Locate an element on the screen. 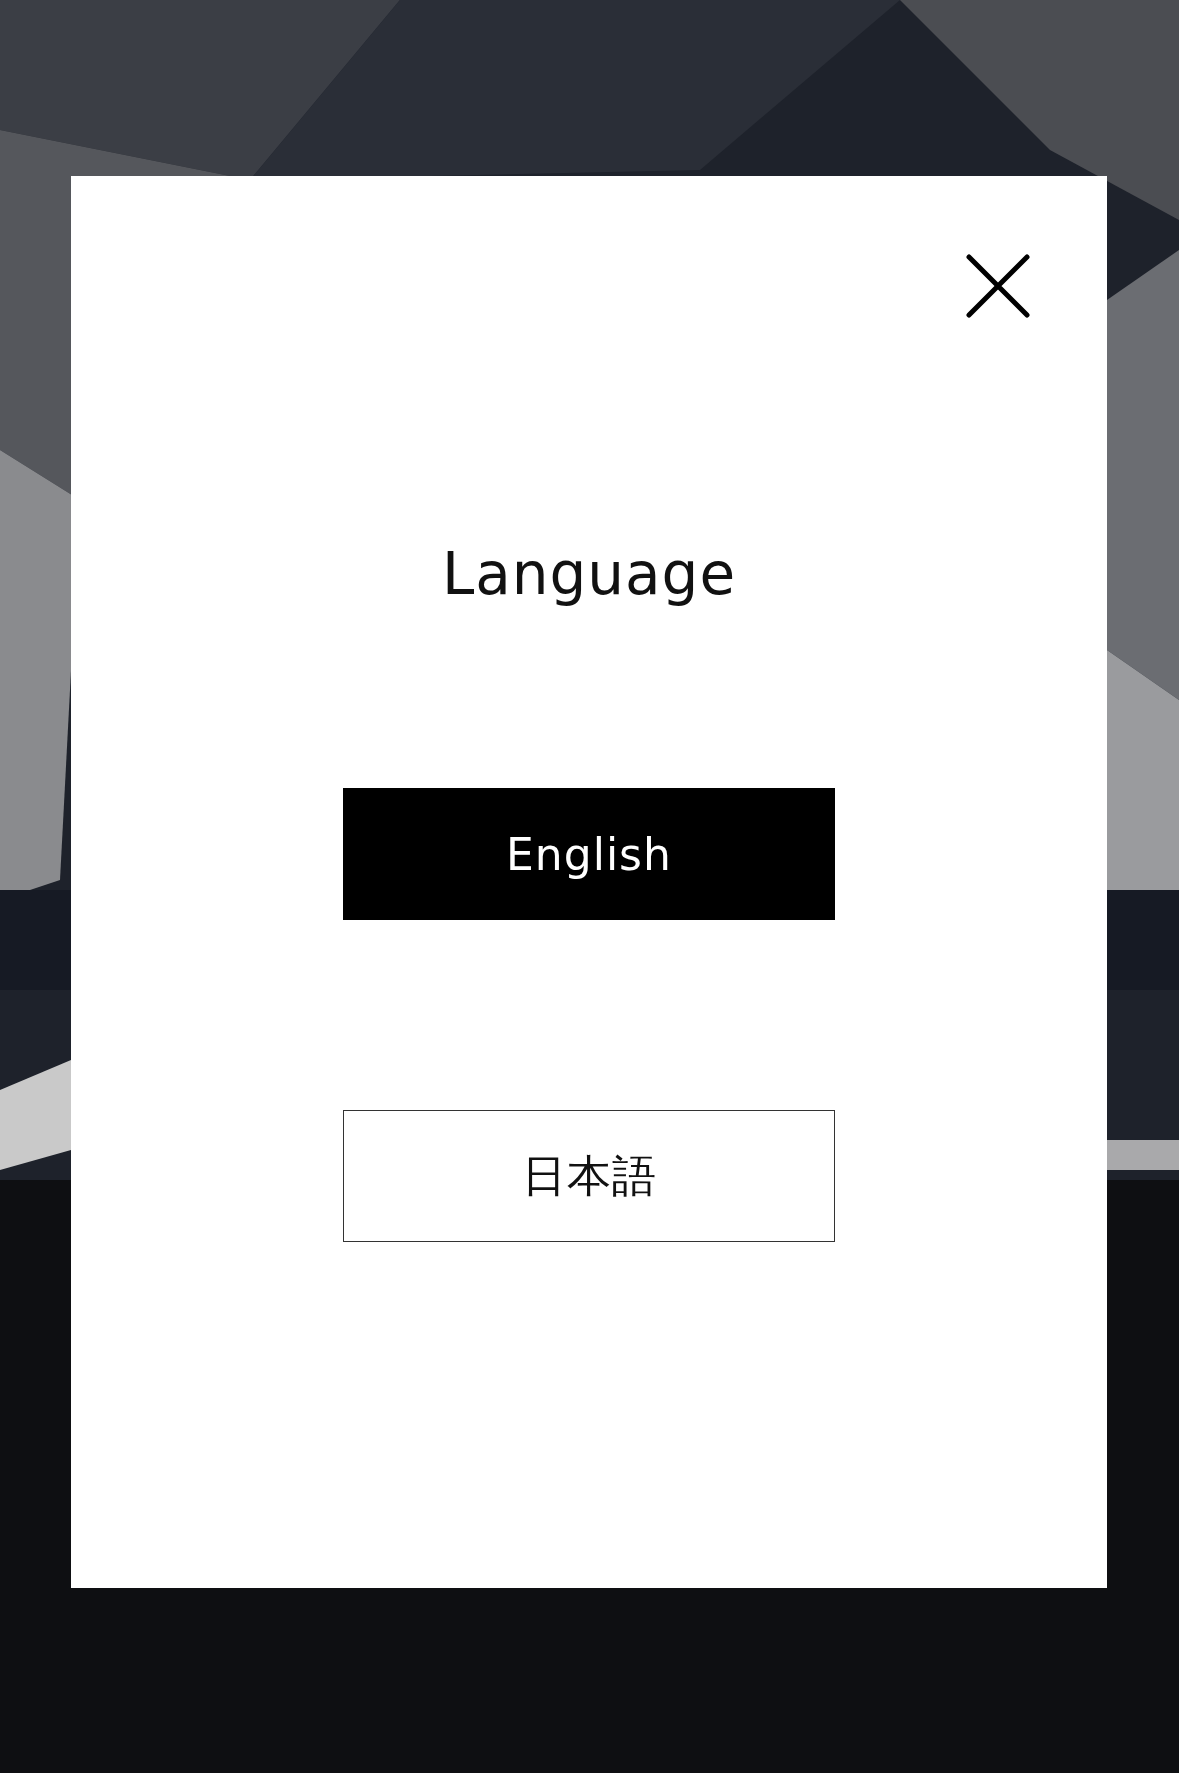 This screenshot has width=1179, height=1773. close-icon is located at coordinates (998, 286).